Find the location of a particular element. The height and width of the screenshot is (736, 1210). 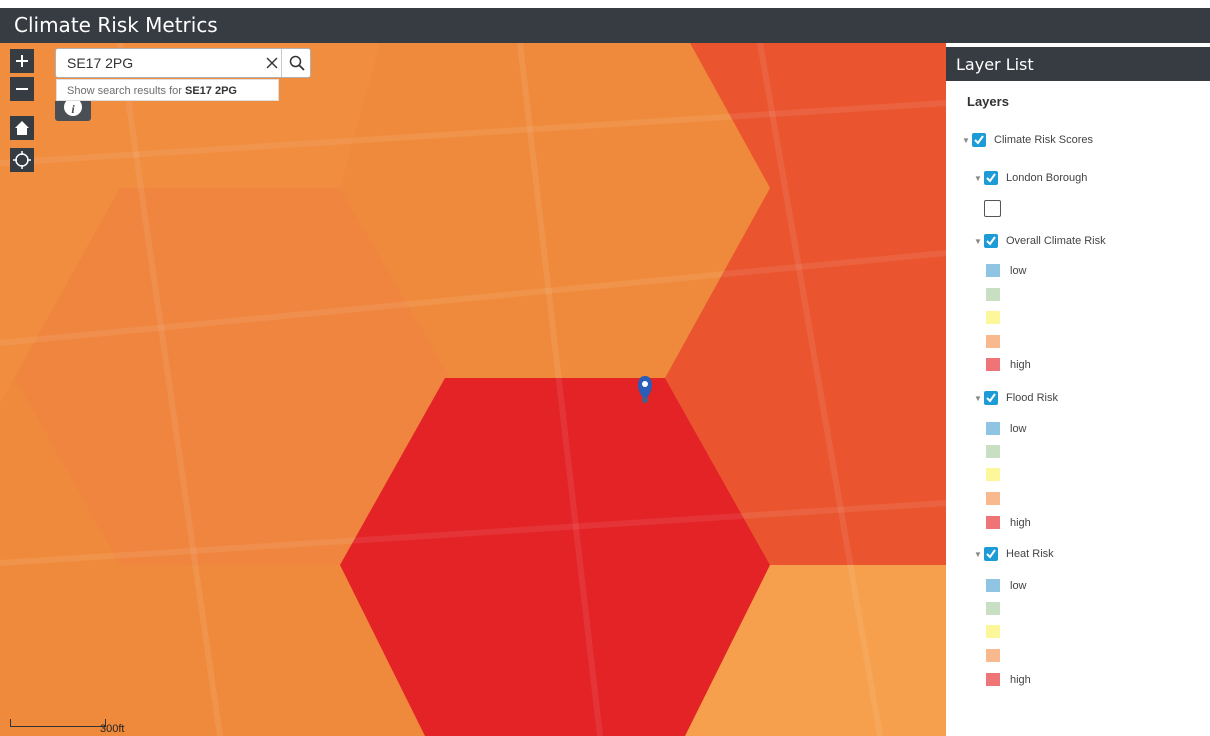

info-icon: i is located at coordinates (73, 108).